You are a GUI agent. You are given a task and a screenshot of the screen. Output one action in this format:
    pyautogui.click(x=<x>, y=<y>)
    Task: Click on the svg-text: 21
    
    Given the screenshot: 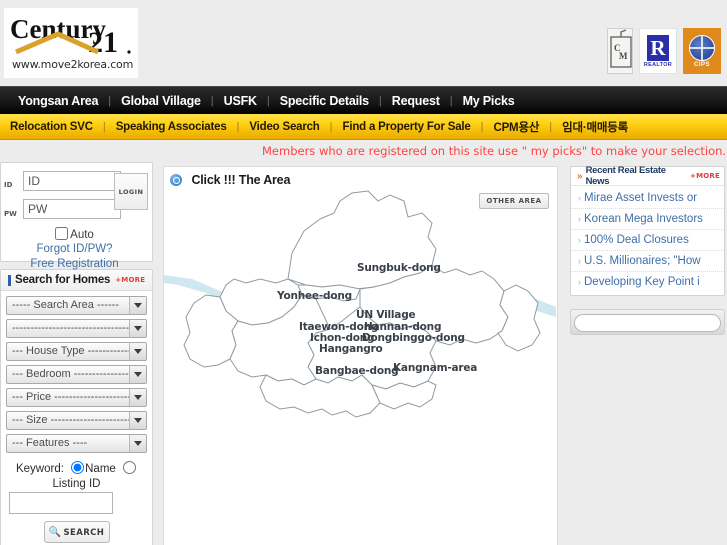 What is the action you would take?
    pyautogui.click(x=103, y=41)
    